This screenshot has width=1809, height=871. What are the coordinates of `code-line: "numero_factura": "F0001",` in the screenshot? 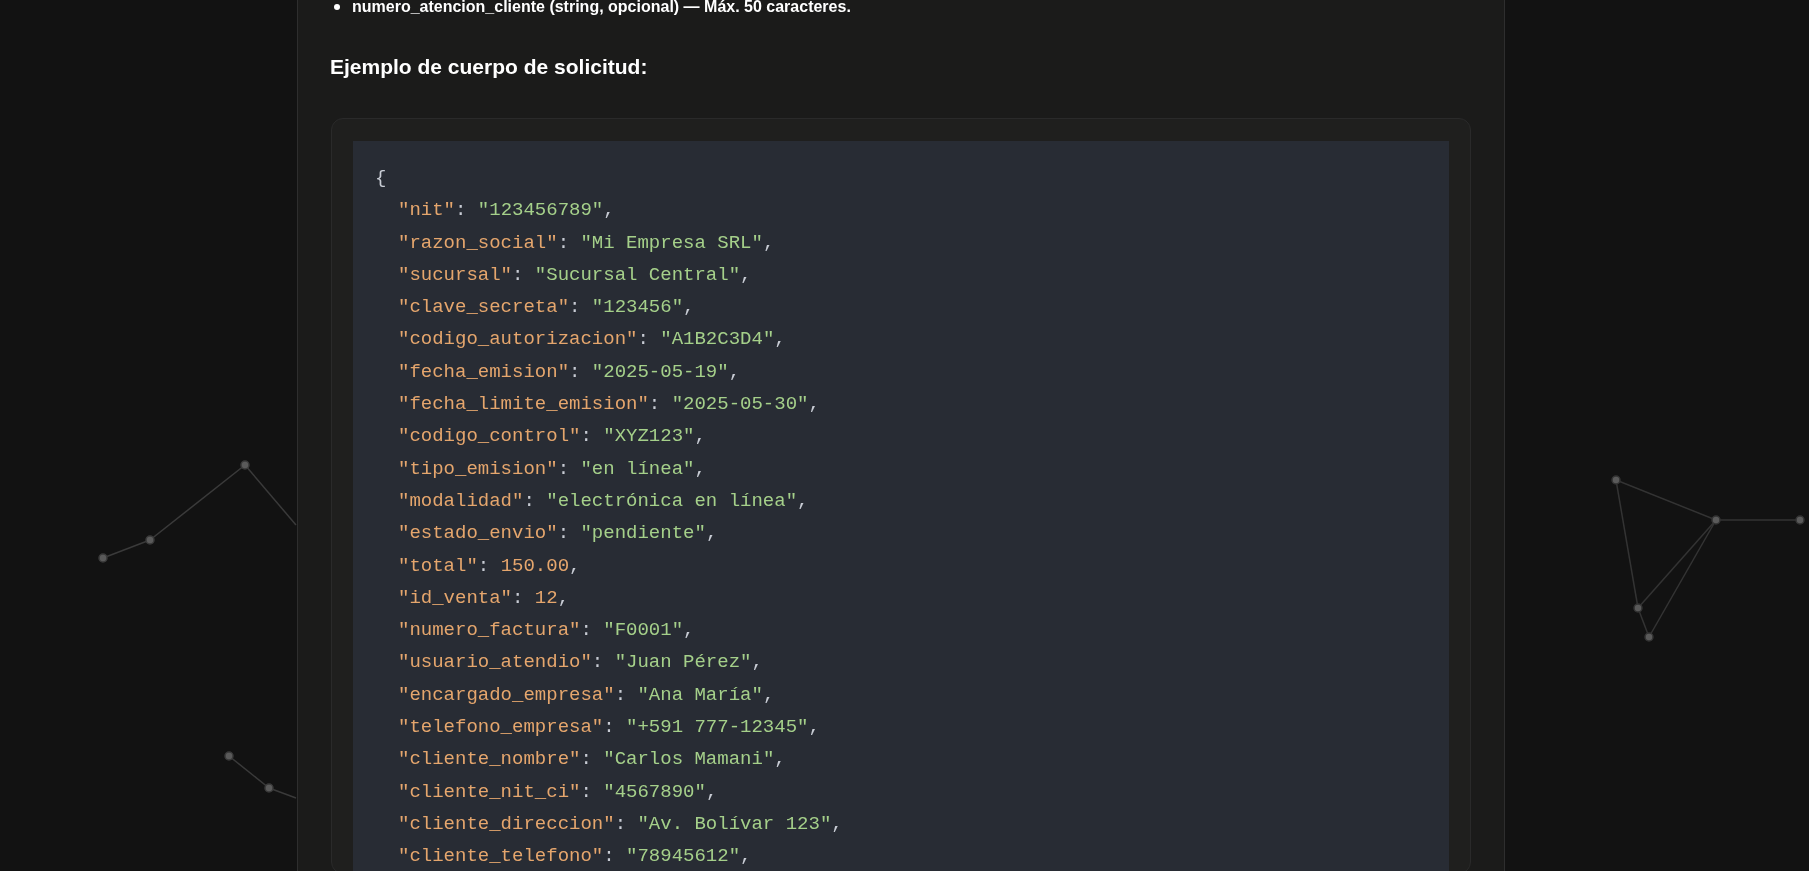 It's located at (546, 631).